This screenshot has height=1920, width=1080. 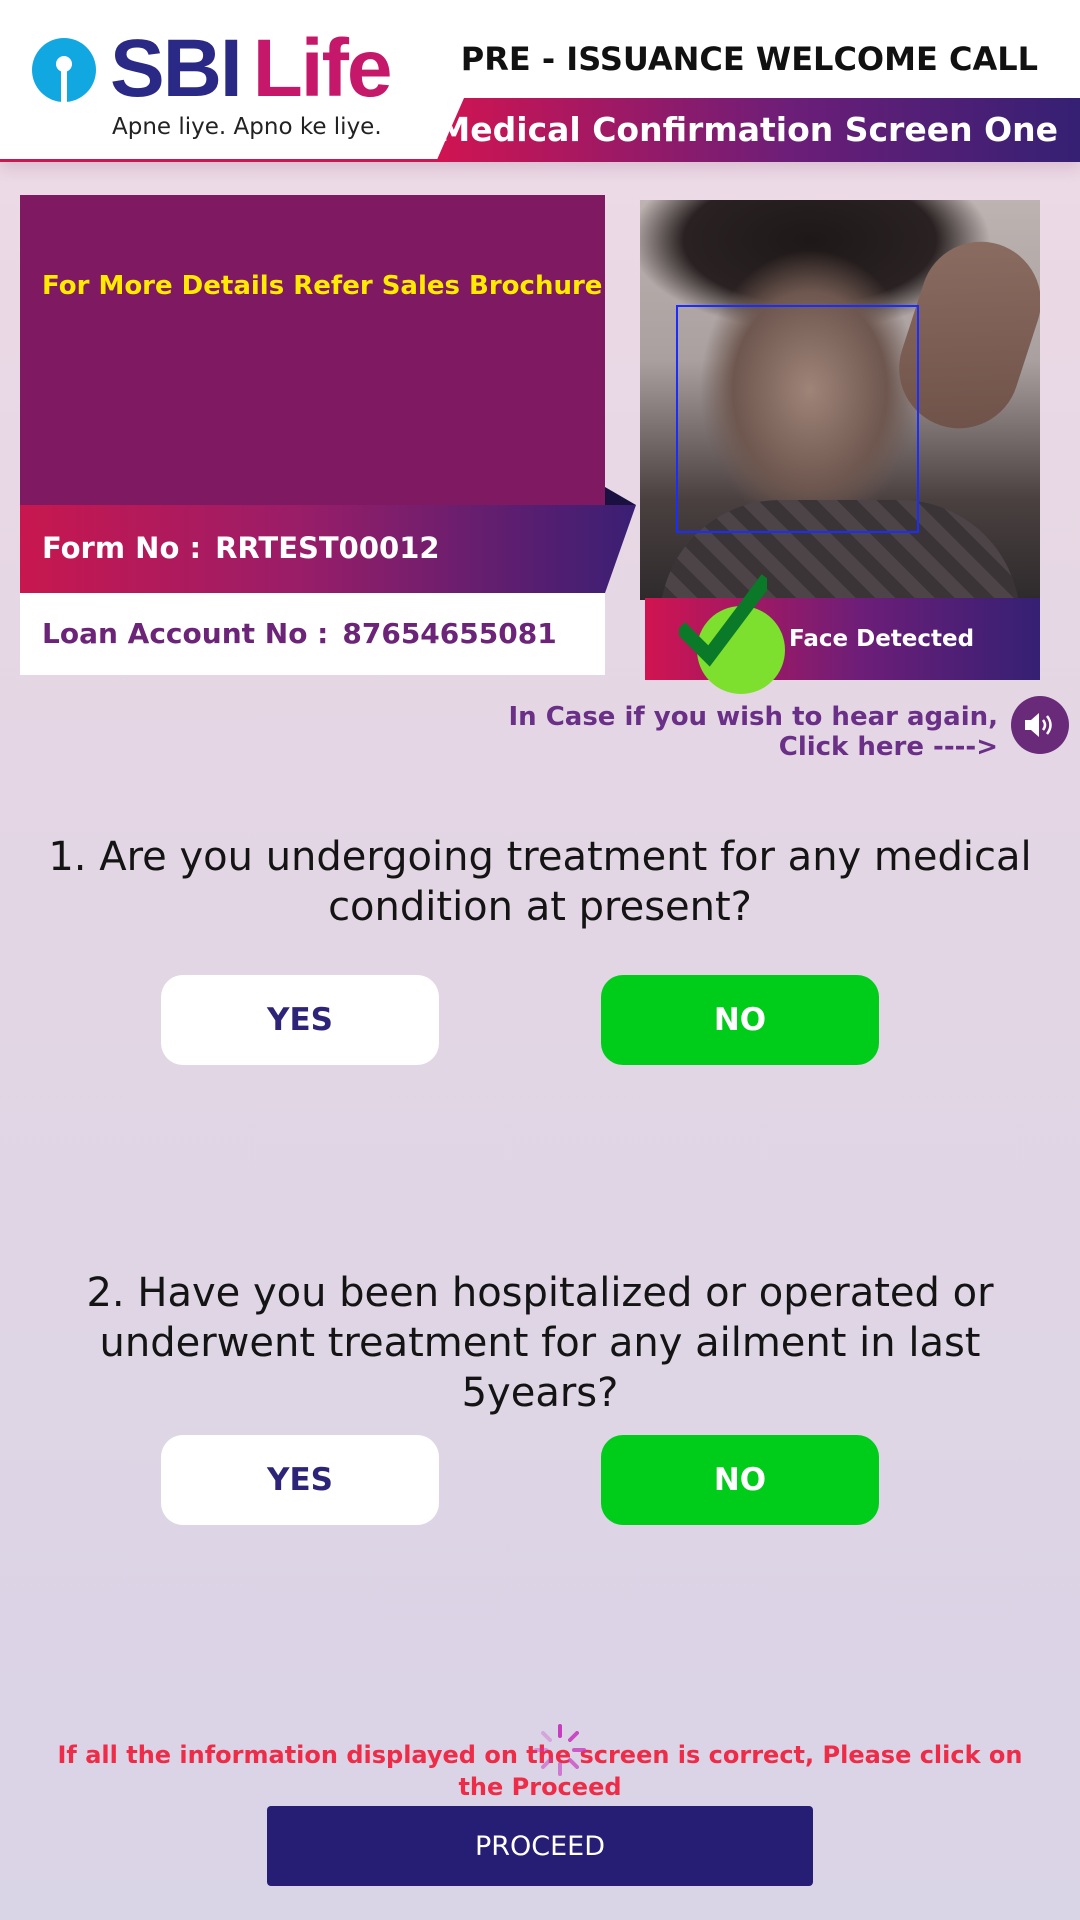 I want to click on loan-account-label: Loan Account No :, so click(x=185, y=633).